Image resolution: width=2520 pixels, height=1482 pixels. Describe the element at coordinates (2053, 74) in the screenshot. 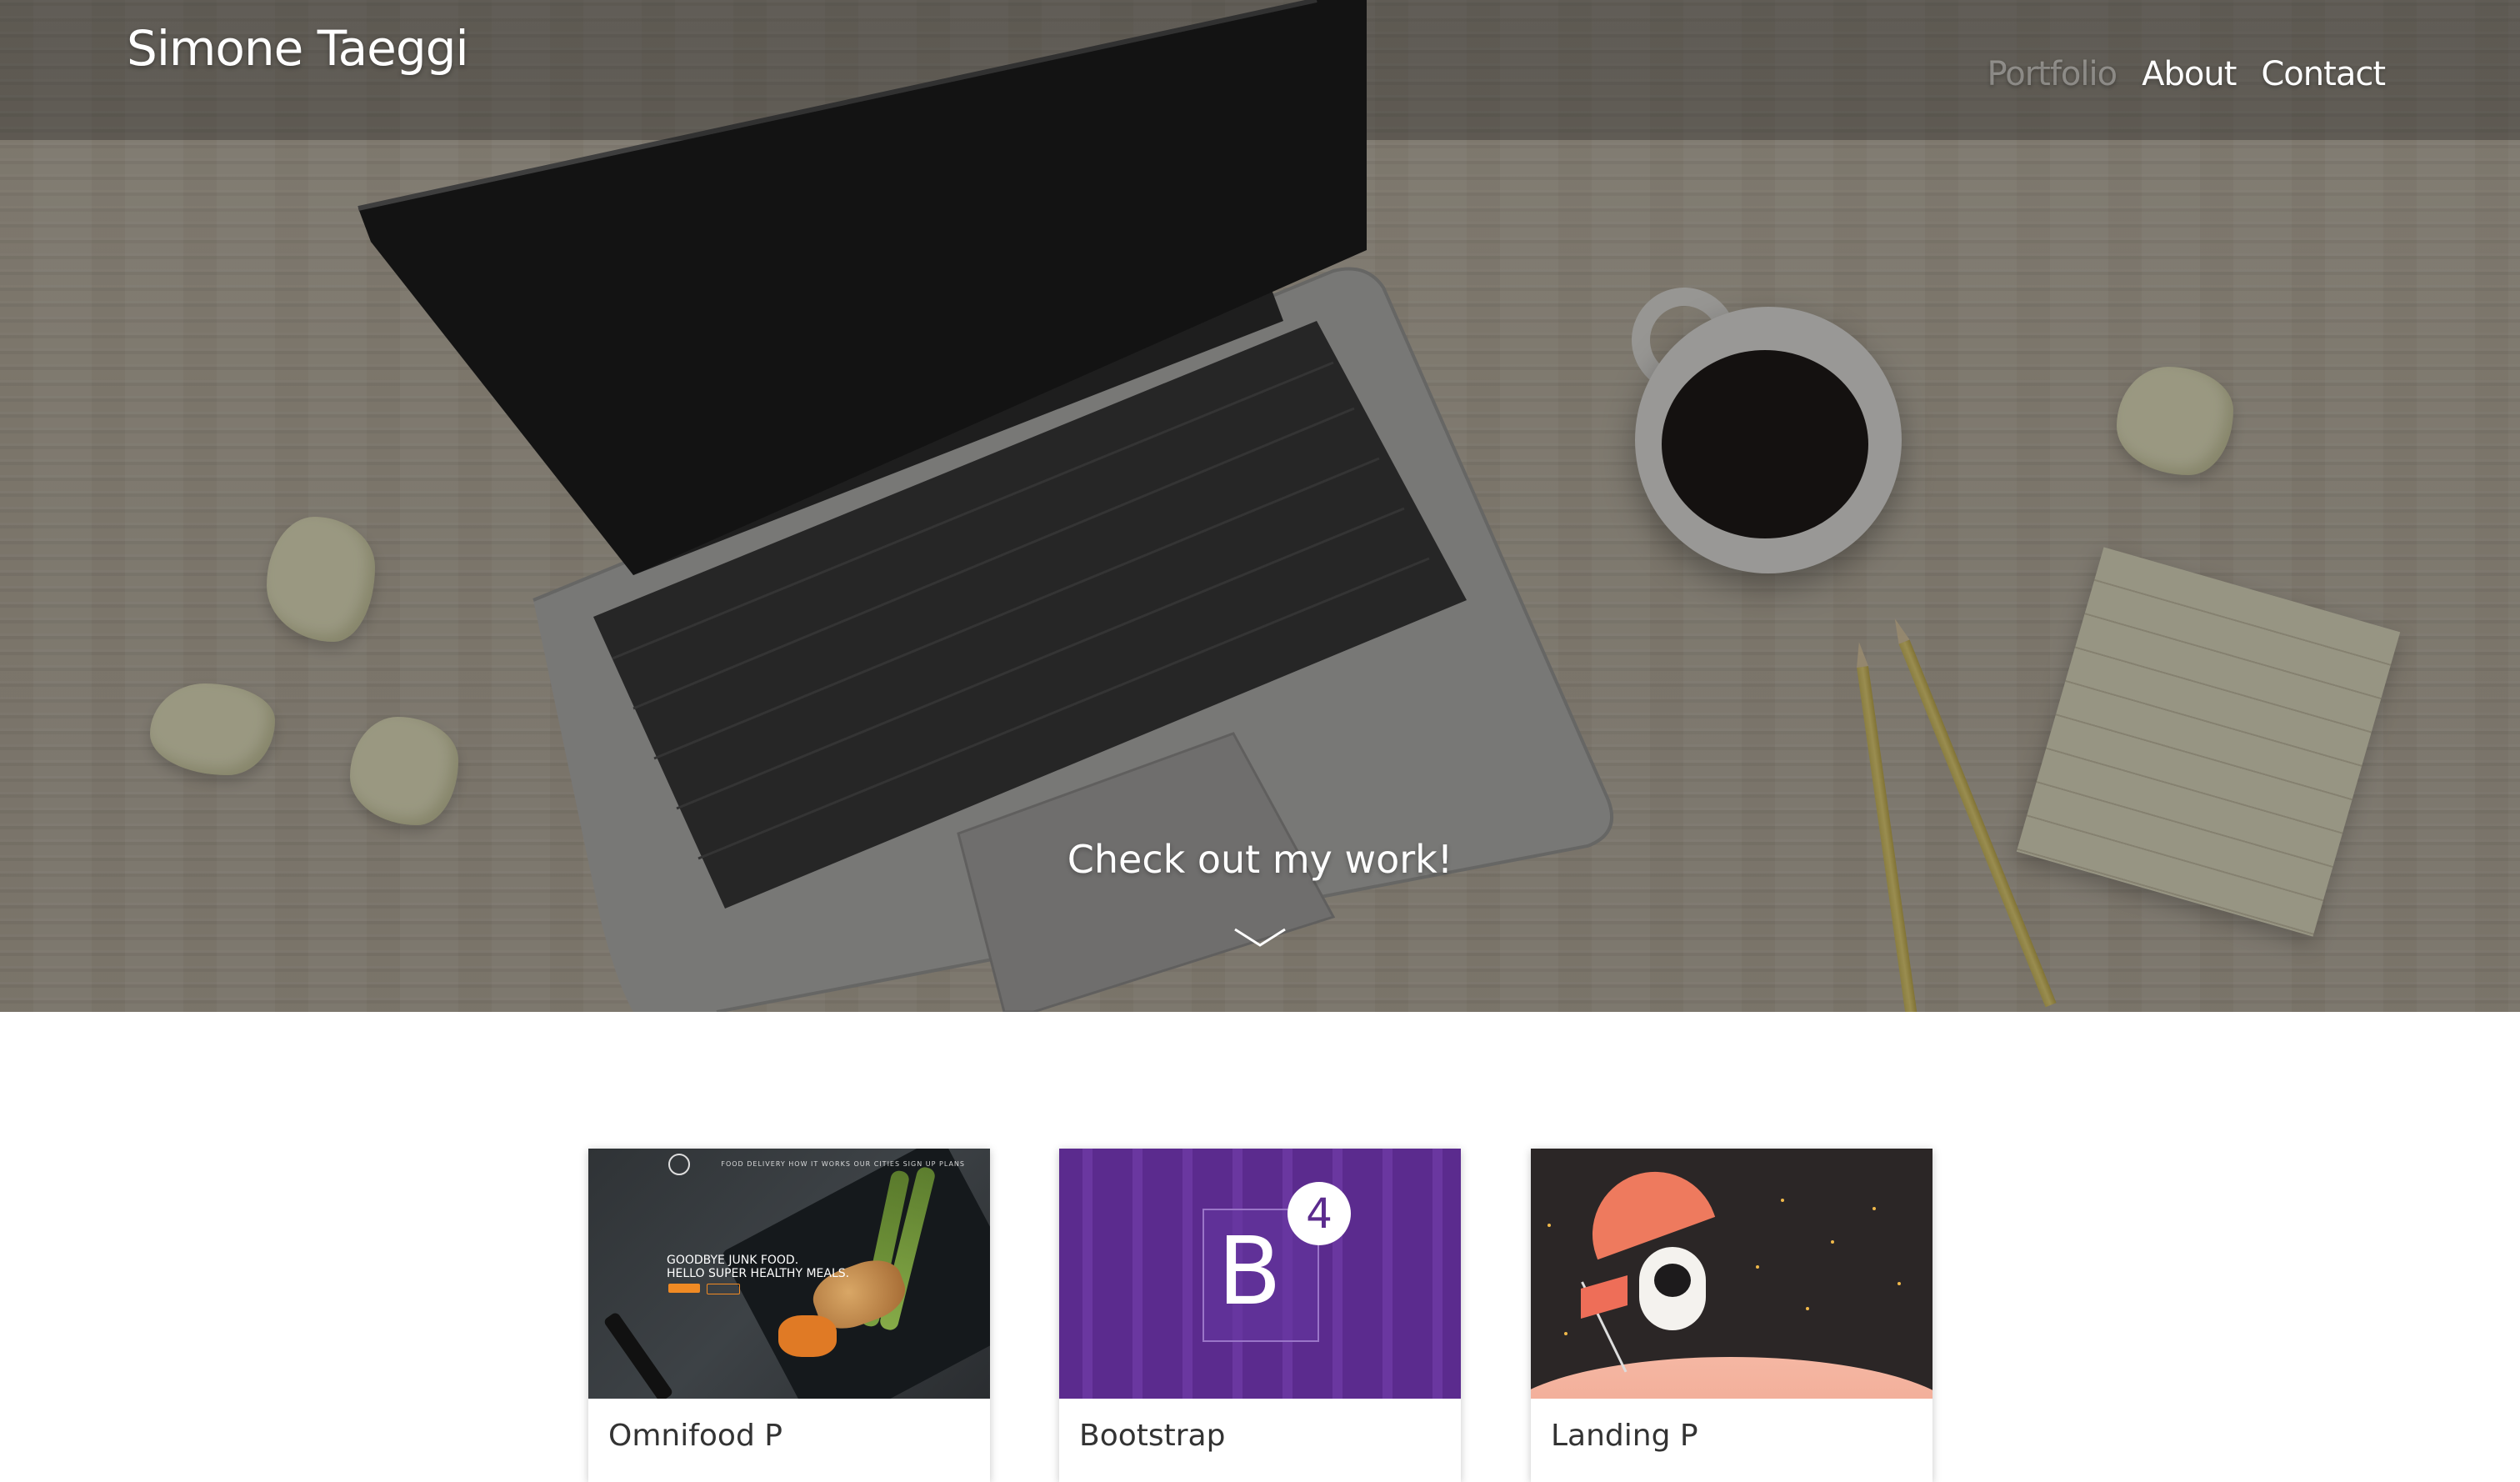

I see `nav-portfolio: Portfolio` at that location.